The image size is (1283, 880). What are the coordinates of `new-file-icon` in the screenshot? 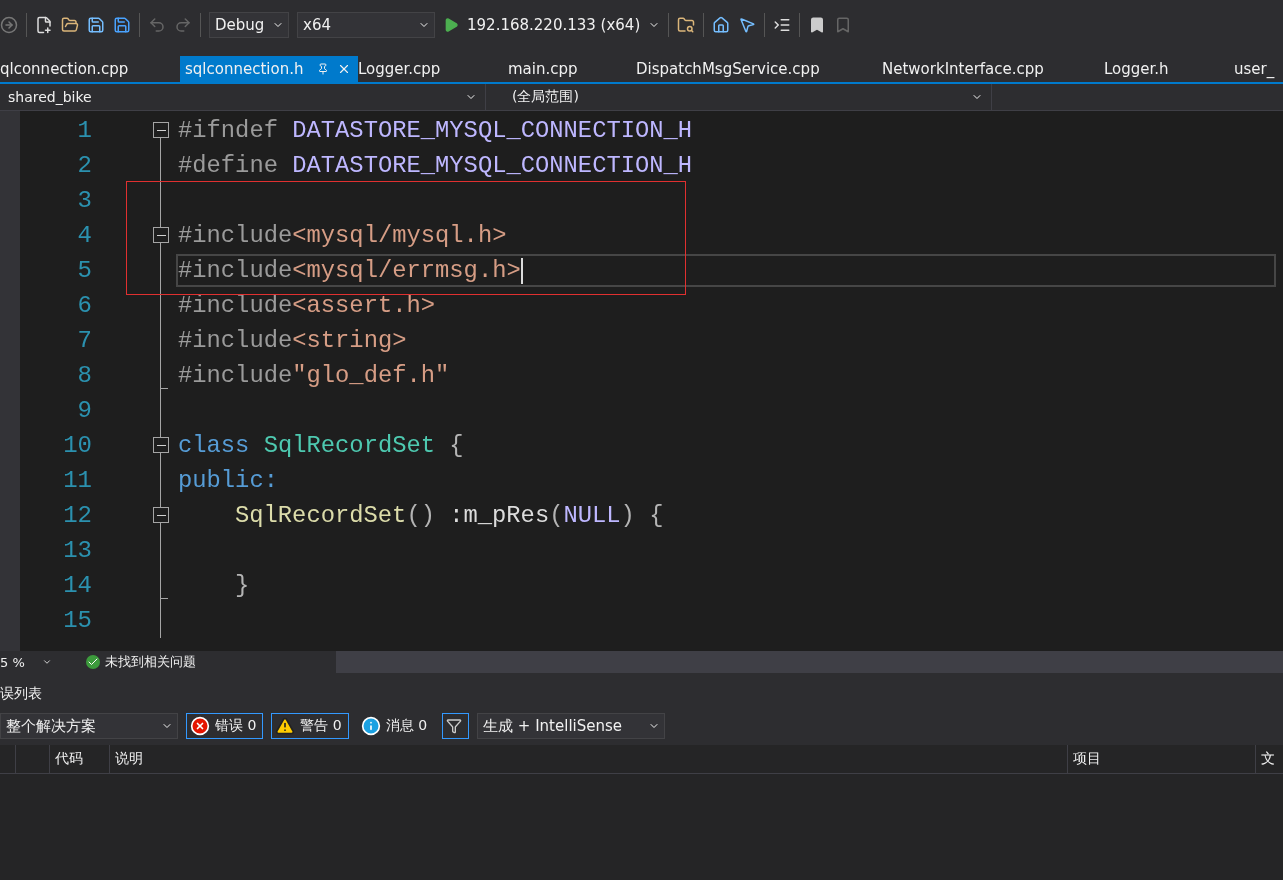 It's located at (44, 25).